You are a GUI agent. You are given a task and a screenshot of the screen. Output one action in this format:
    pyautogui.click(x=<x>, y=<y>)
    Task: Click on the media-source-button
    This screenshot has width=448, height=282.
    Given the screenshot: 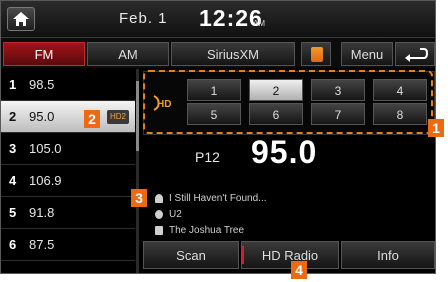 What is the action you would take?
    pyautogui.click(x=316, y=54)
    